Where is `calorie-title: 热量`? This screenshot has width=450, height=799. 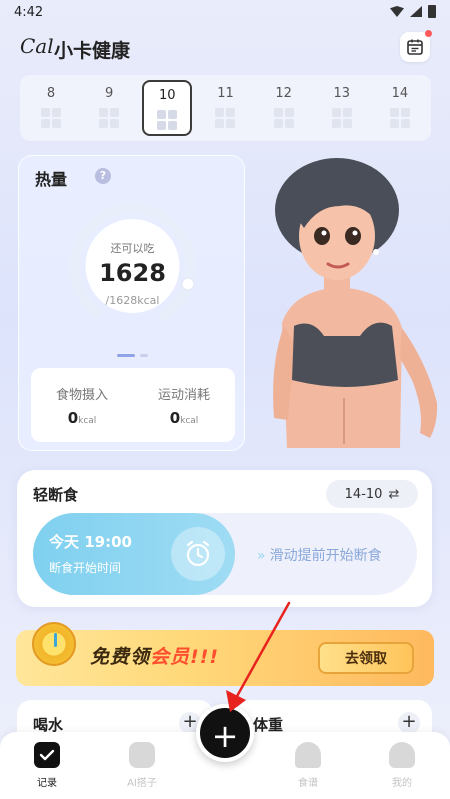
calorie-title: 热量 is located at coordinates (51, 179).